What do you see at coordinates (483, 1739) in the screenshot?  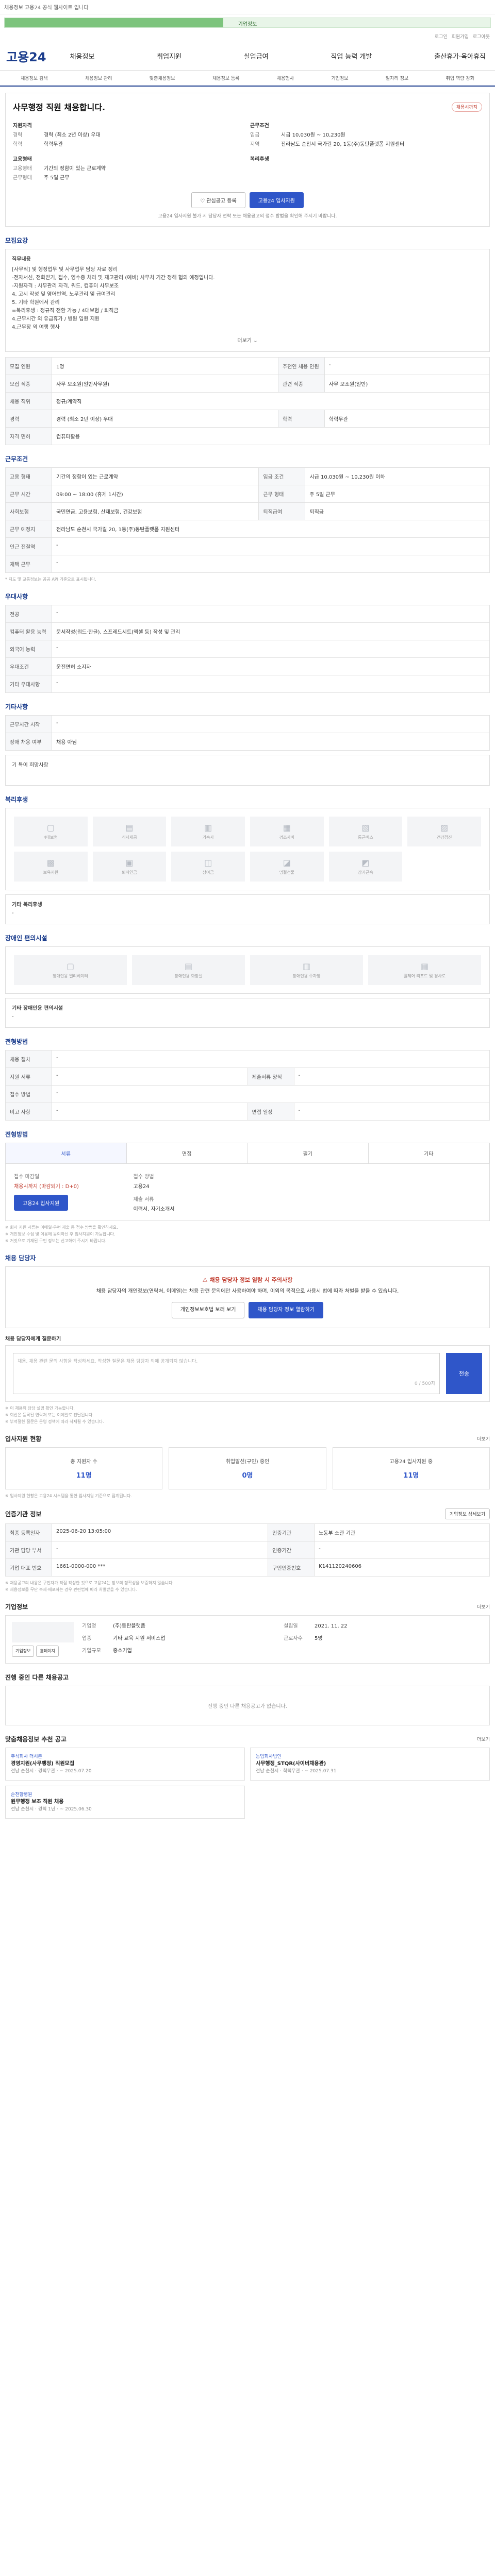 I see `recommend-more-link: 더보기` at bounding box center [483, 1739].